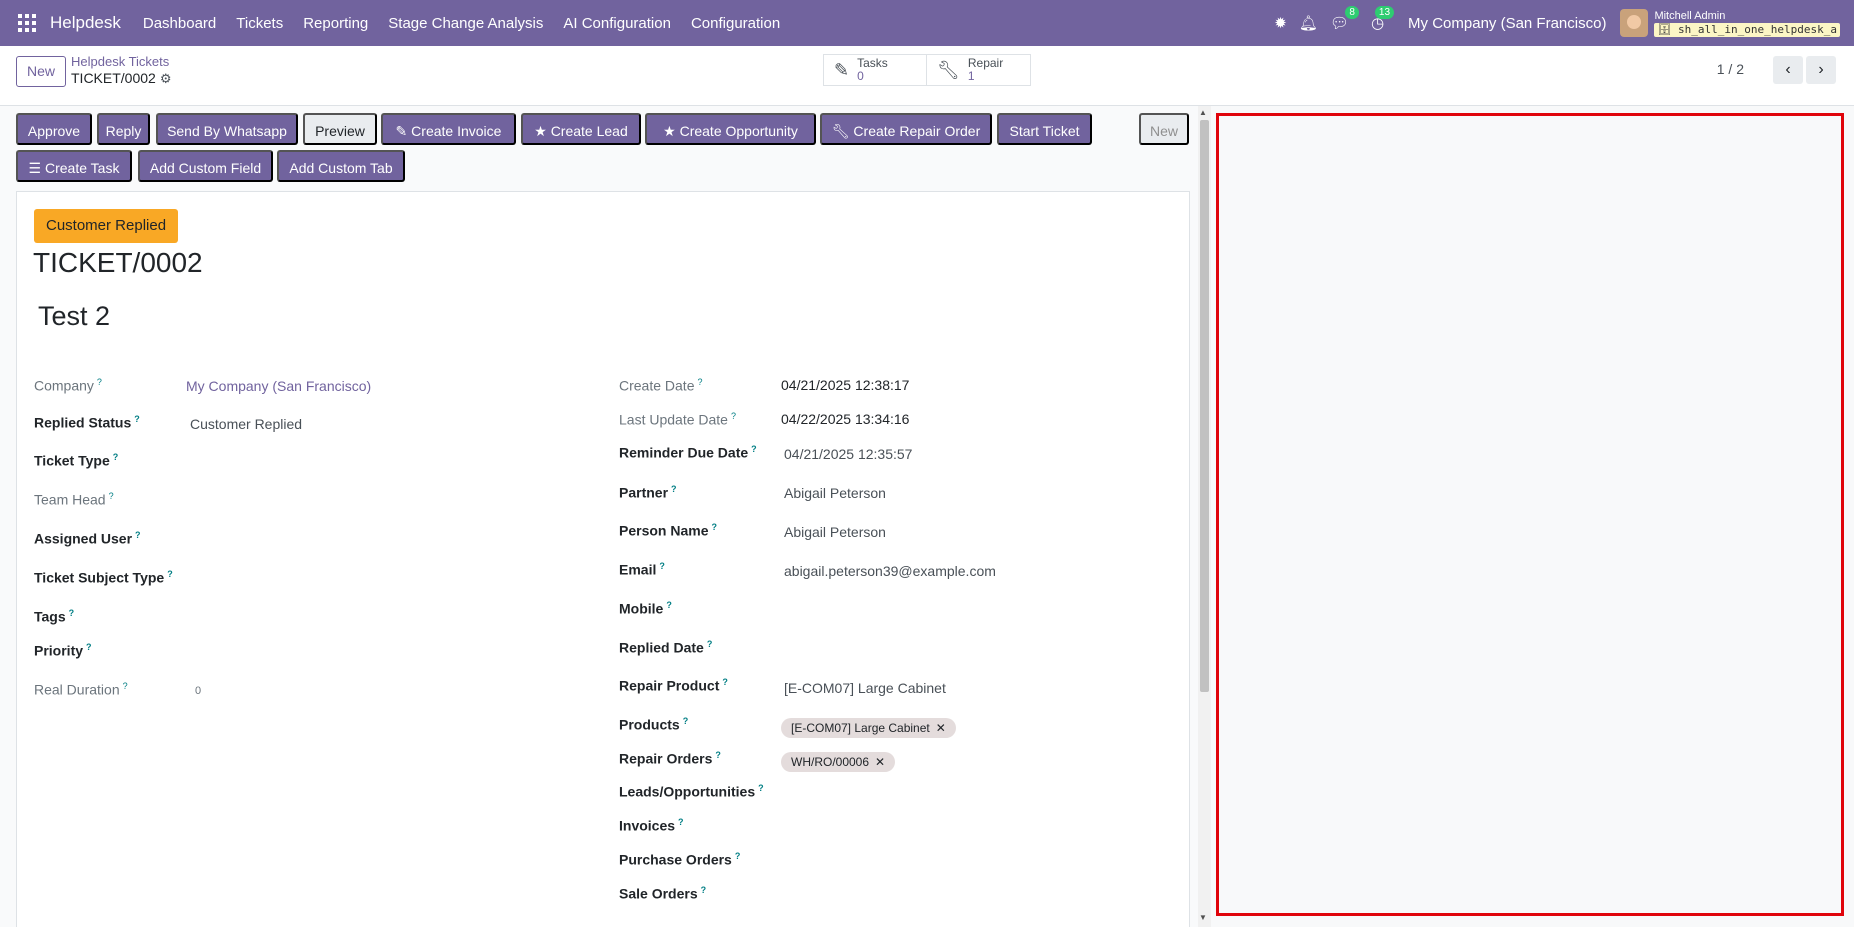 The height and width of the screenshot is (927, 1854). What do you see at coordinates (948, 69) in the screenshot?
I see `wrench-icon: 🔧︎` at bounding box center [948, 69].